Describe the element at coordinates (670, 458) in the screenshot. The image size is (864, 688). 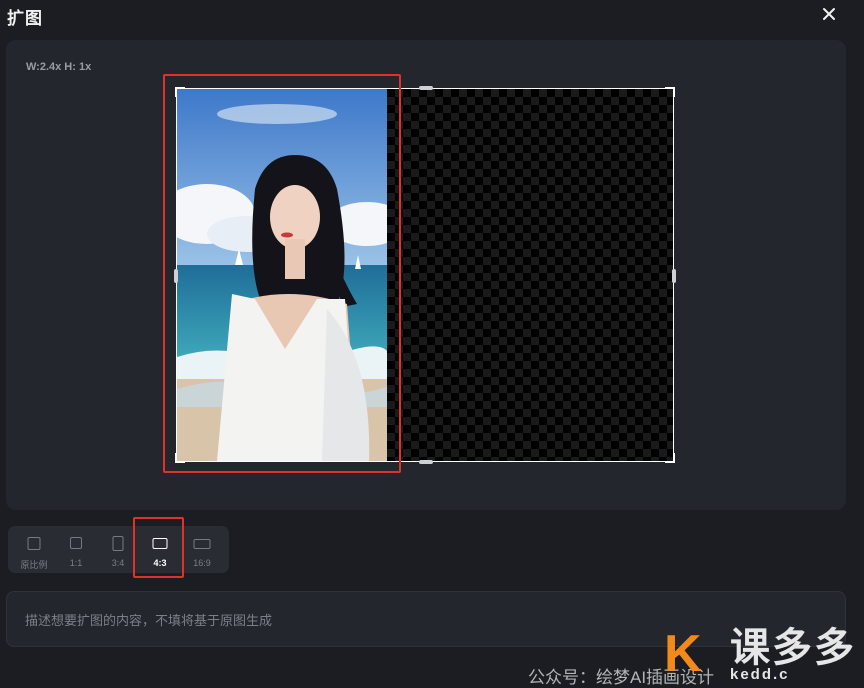
I see `resize-handle-bottom-right` at that location.